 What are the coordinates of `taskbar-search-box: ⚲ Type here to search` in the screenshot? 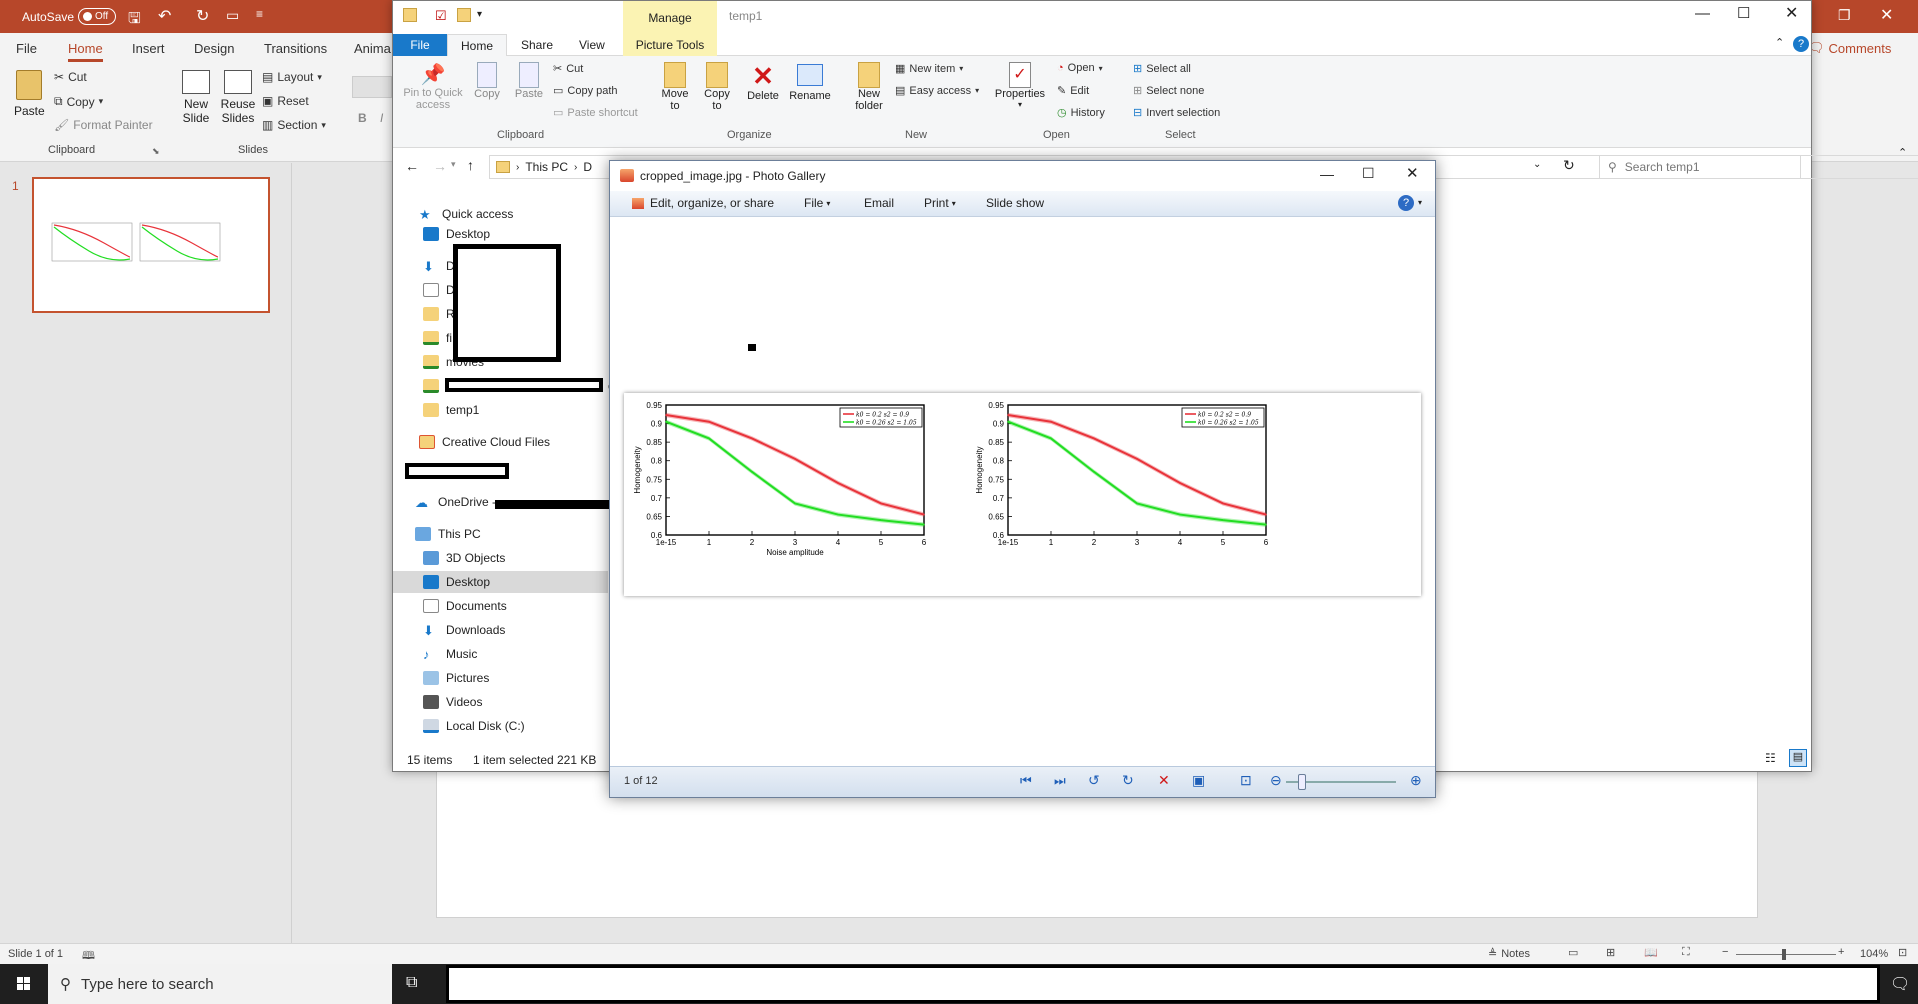 It's located at (220, 984).